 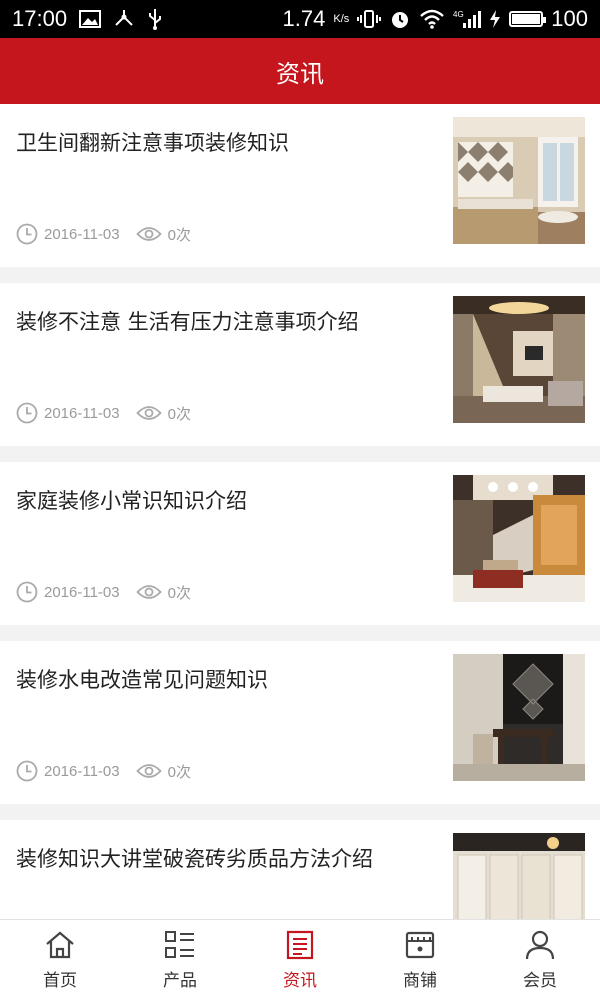 I want to click on app-header: 资讯, so click(x=300, y=71).